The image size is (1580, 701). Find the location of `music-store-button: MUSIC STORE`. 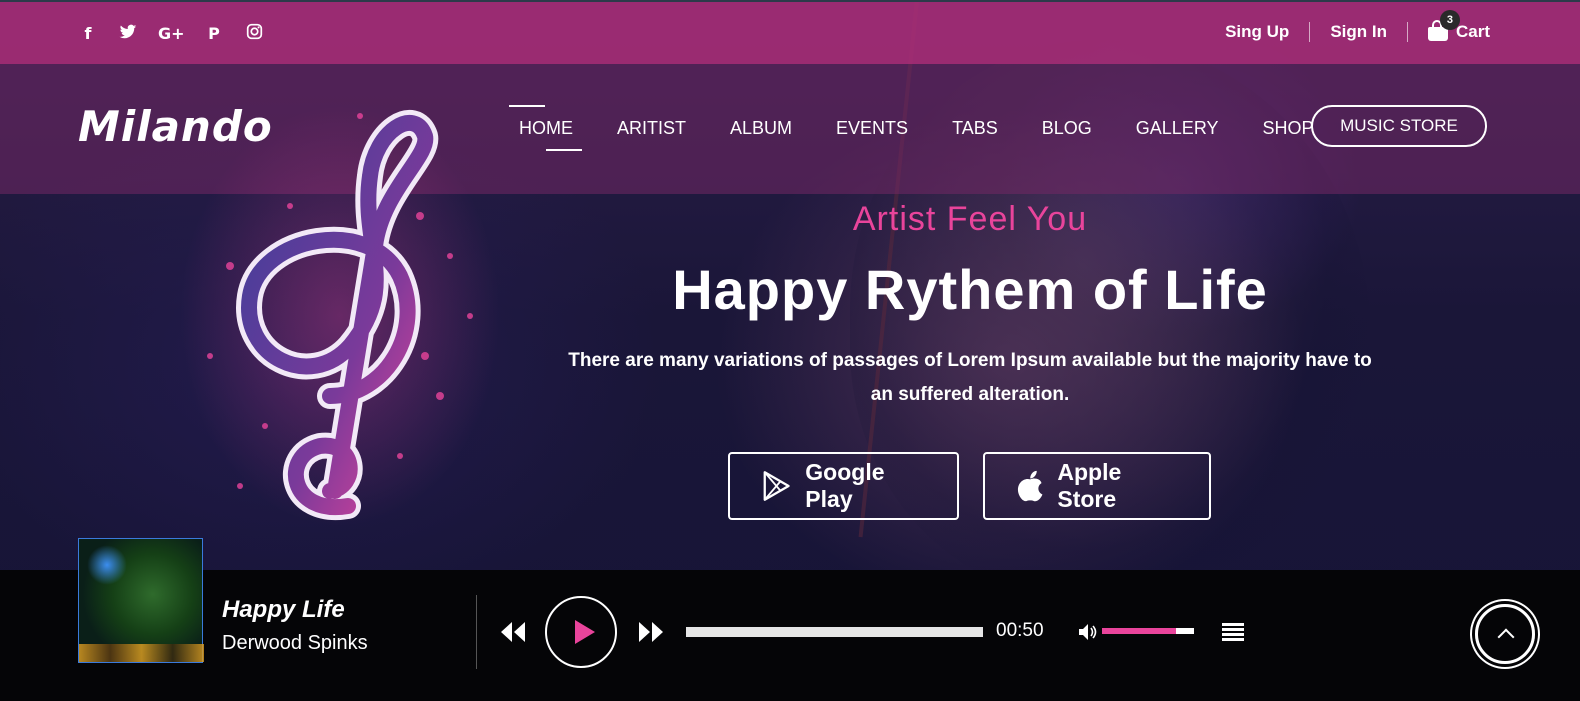

music-store-button: MUSIC STORE is located at coordinates (1399, 126).